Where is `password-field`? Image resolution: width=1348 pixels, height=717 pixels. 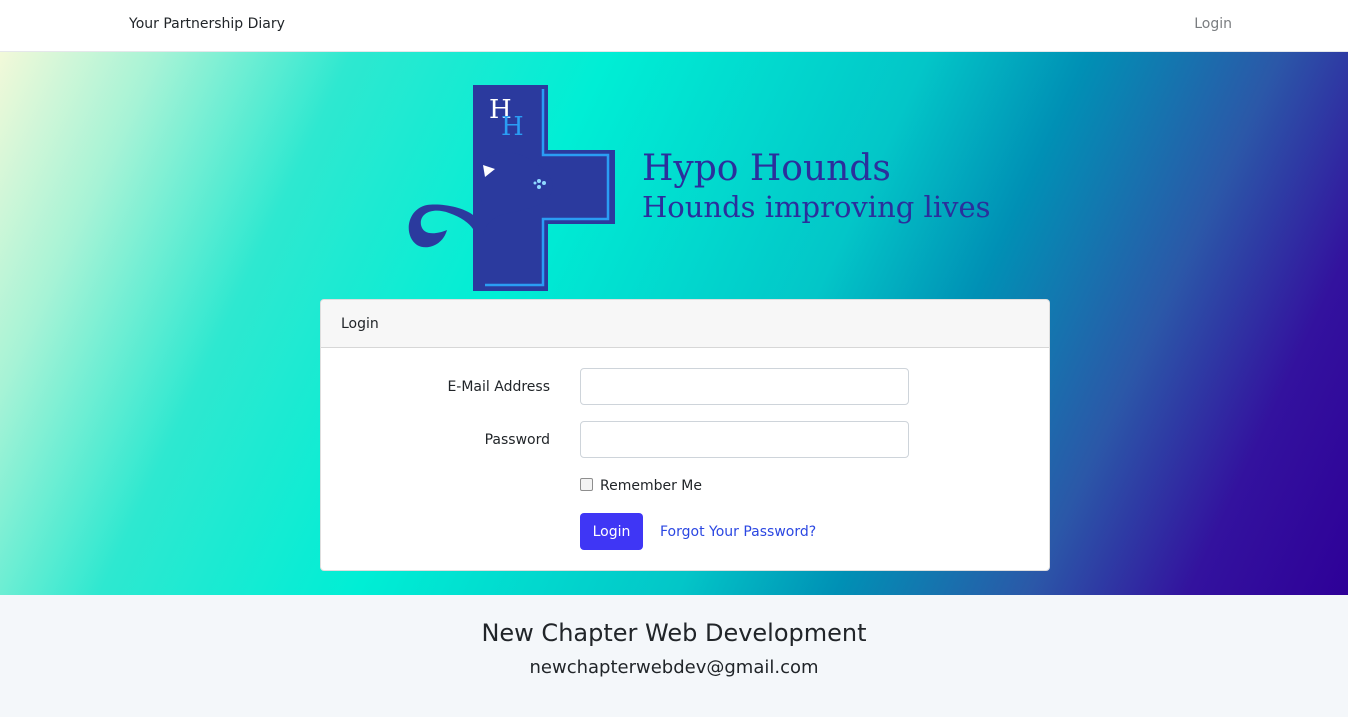
password-field is located at coordinates (744, 439).